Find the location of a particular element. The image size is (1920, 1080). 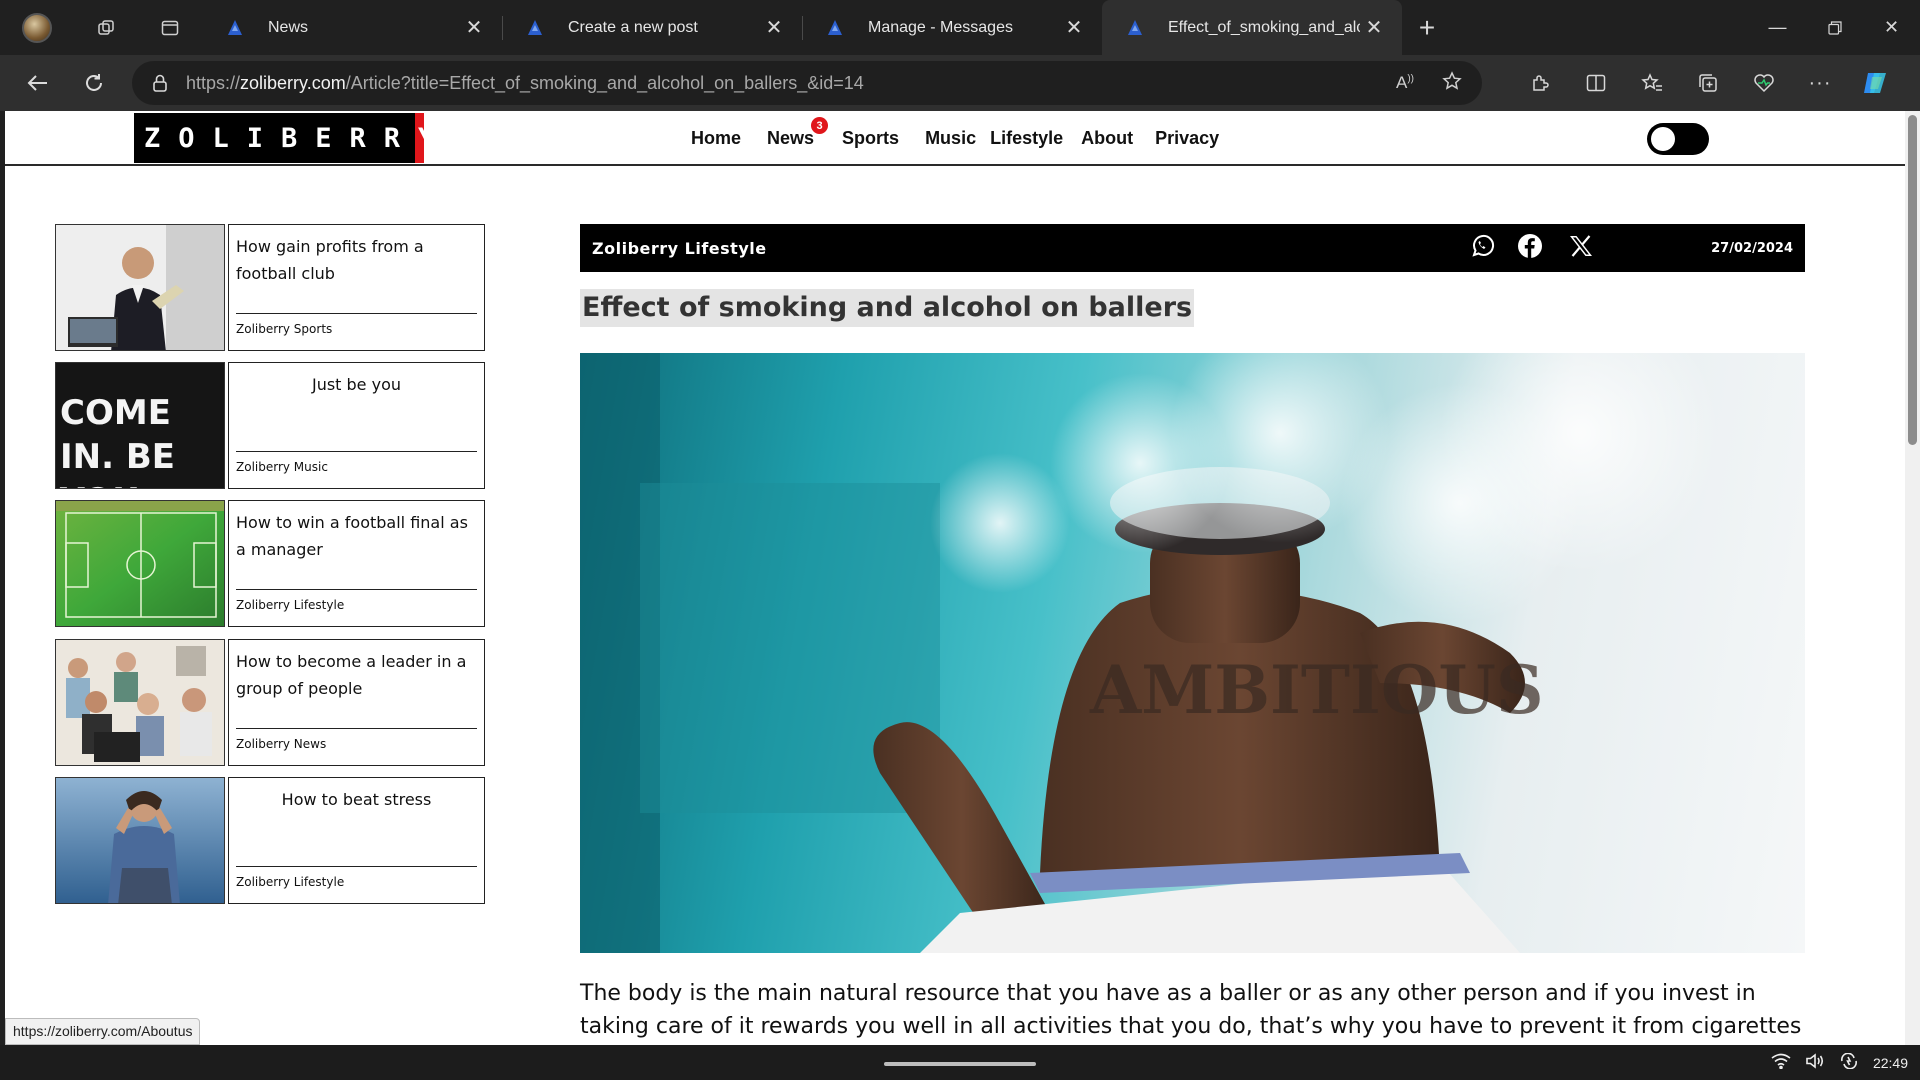

close-window-icon: ✕ is located at coordinates (1891, 27).